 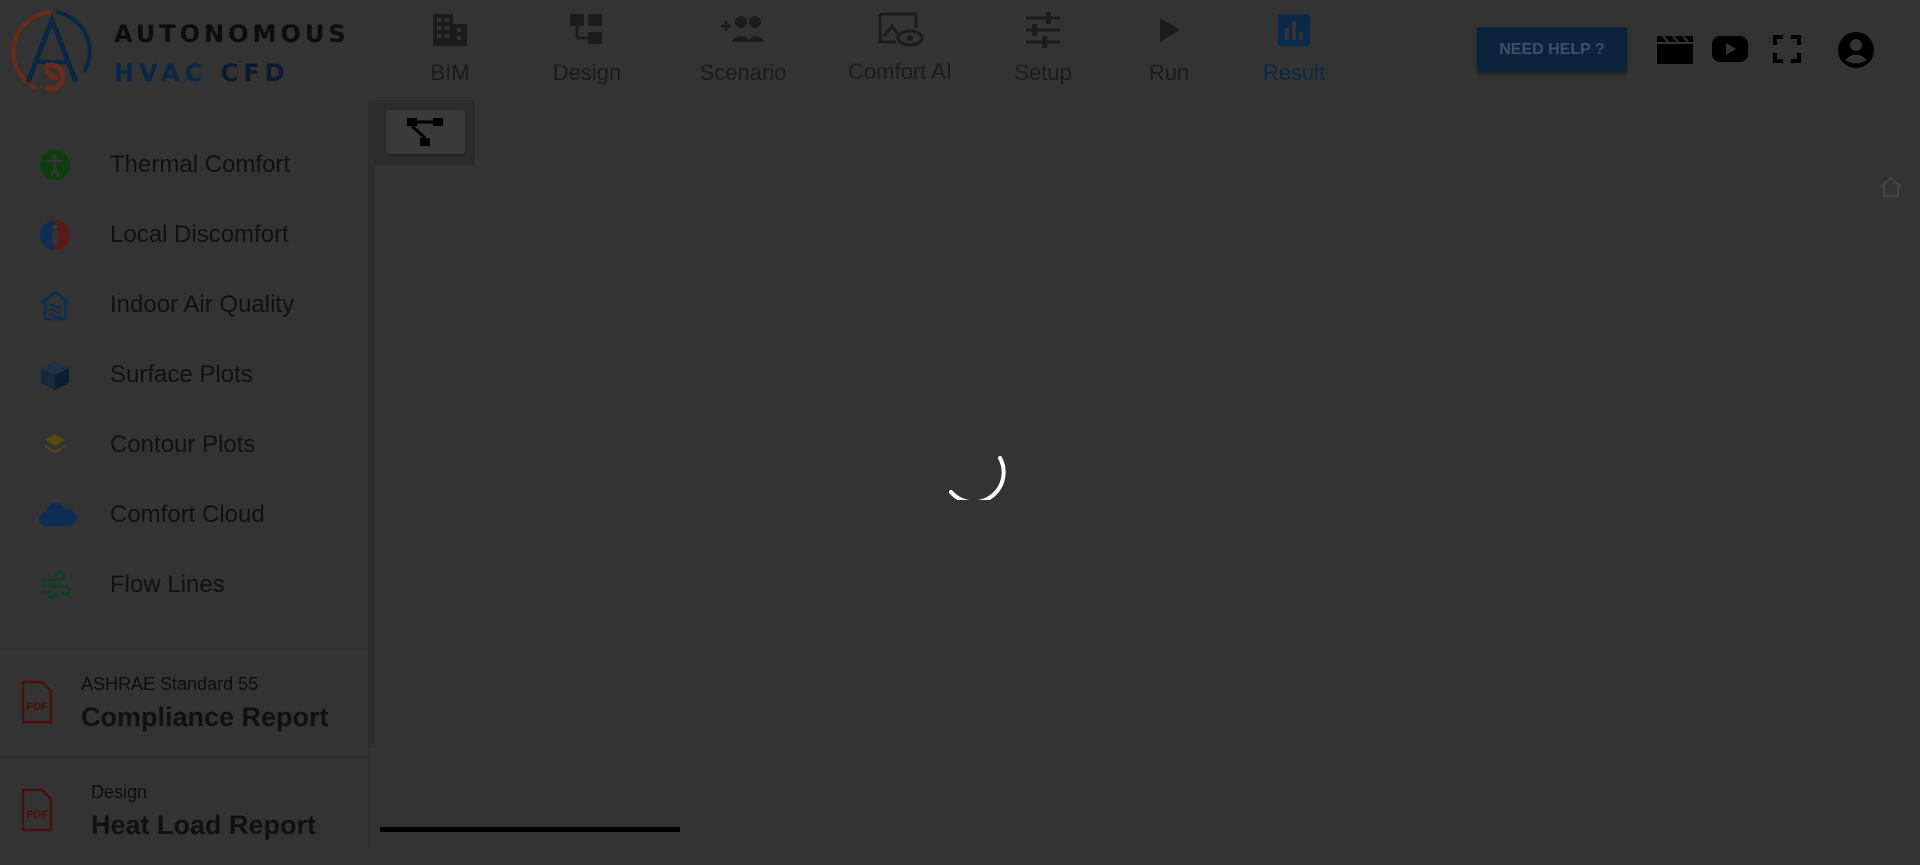 I want to click on wind-icon, so click(x=56, y=585).